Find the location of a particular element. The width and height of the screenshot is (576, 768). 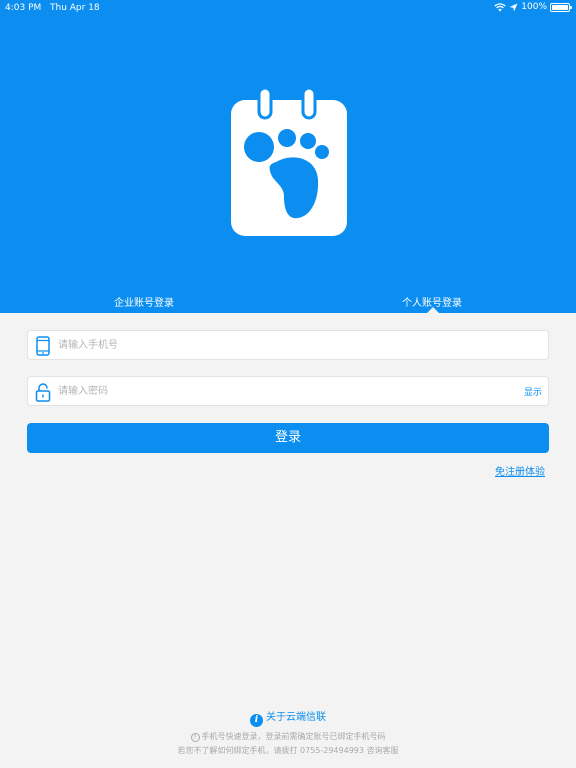

active-tab-indicator is located at coordinates (433, 310).